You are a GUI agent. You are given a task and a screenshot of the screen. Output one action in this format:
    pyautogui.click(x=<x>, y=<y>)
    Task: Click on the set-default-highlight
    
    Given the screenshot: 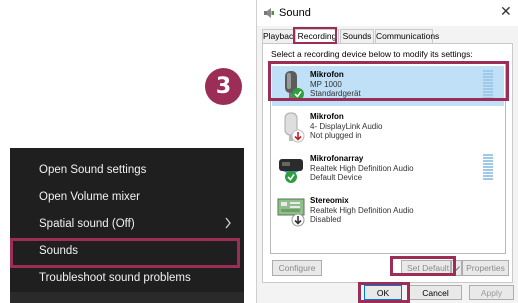 What is the action you would take?
    pyautogui.click(x=423, y=266)
    